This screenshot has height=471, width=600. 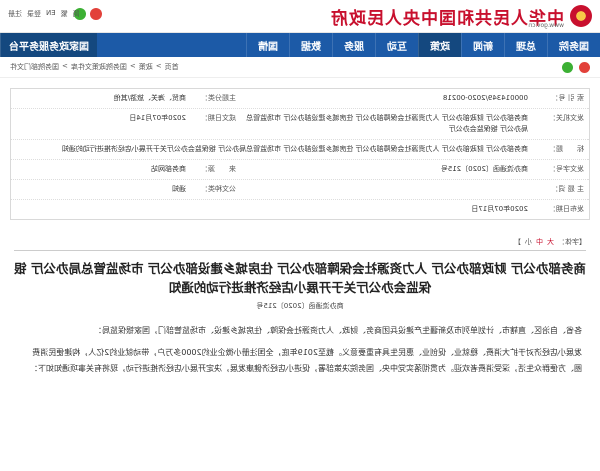 I want to click on share-weibo-icon, so click(x=584, y=67).